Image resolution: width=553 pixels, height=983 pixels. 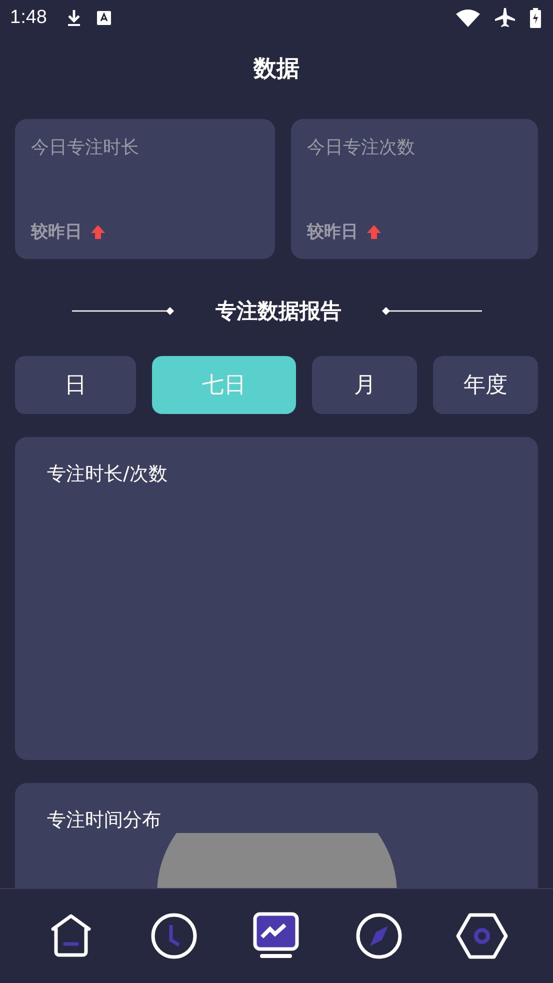 What do you see at coordinates (481, 936) in the screenshot?
I see `settings-icon` at bounding box center [481, 936].